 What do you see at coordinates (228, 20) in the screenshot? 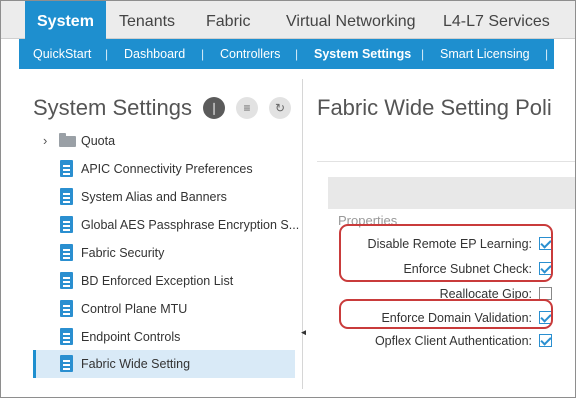
I see `tab-fabric: Fabric` at bounding box center [228, 20].